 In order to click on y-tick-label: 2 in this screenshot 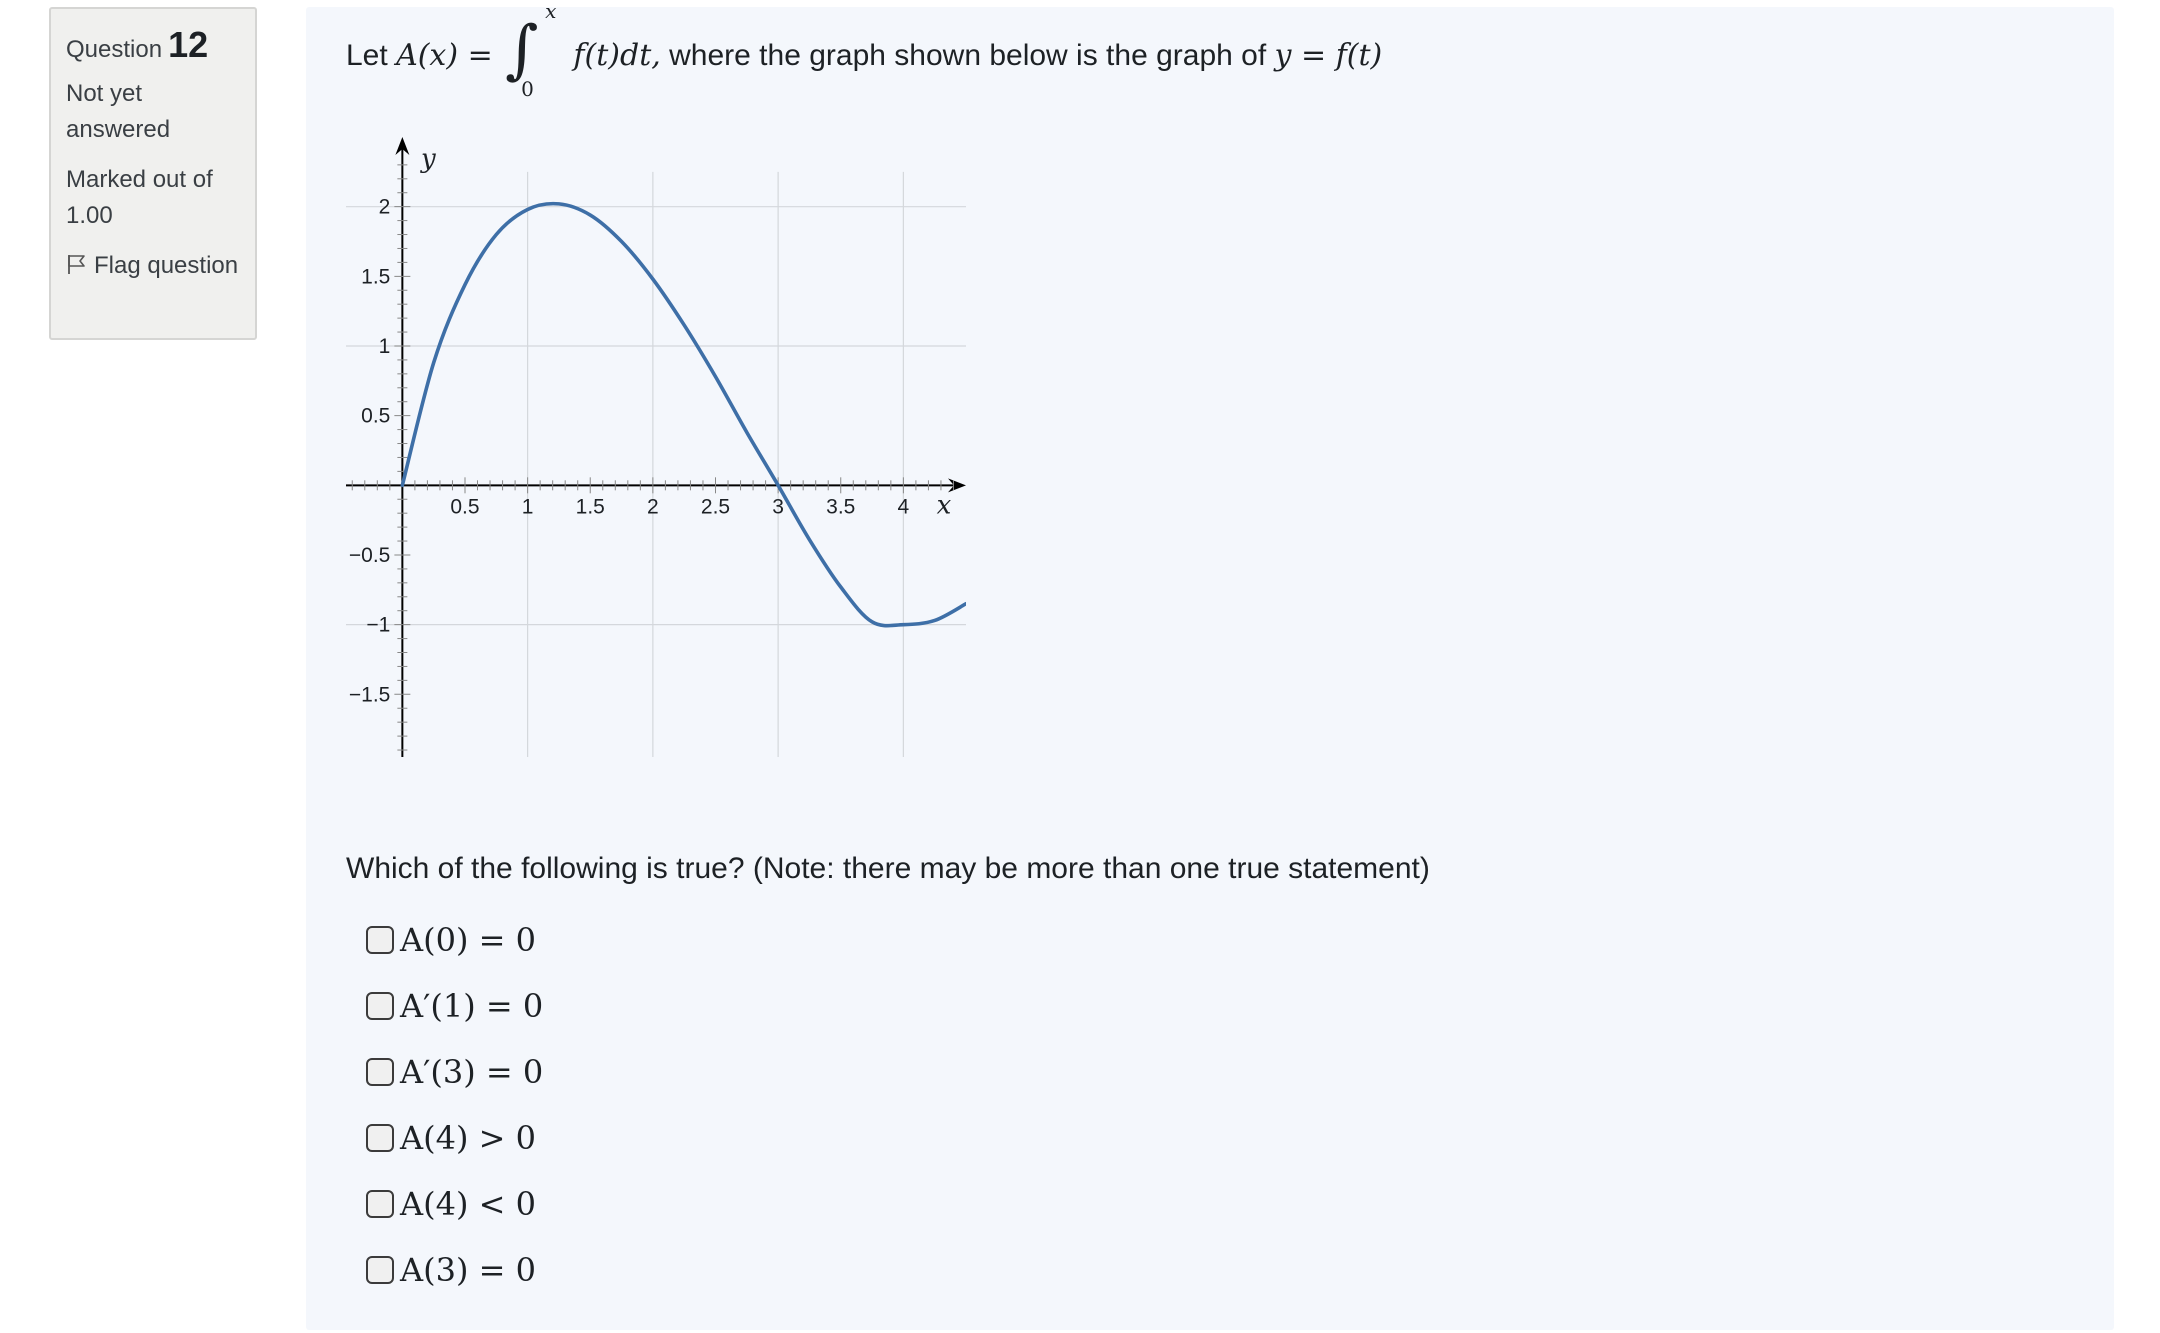, I will do `click(385, 207)`.